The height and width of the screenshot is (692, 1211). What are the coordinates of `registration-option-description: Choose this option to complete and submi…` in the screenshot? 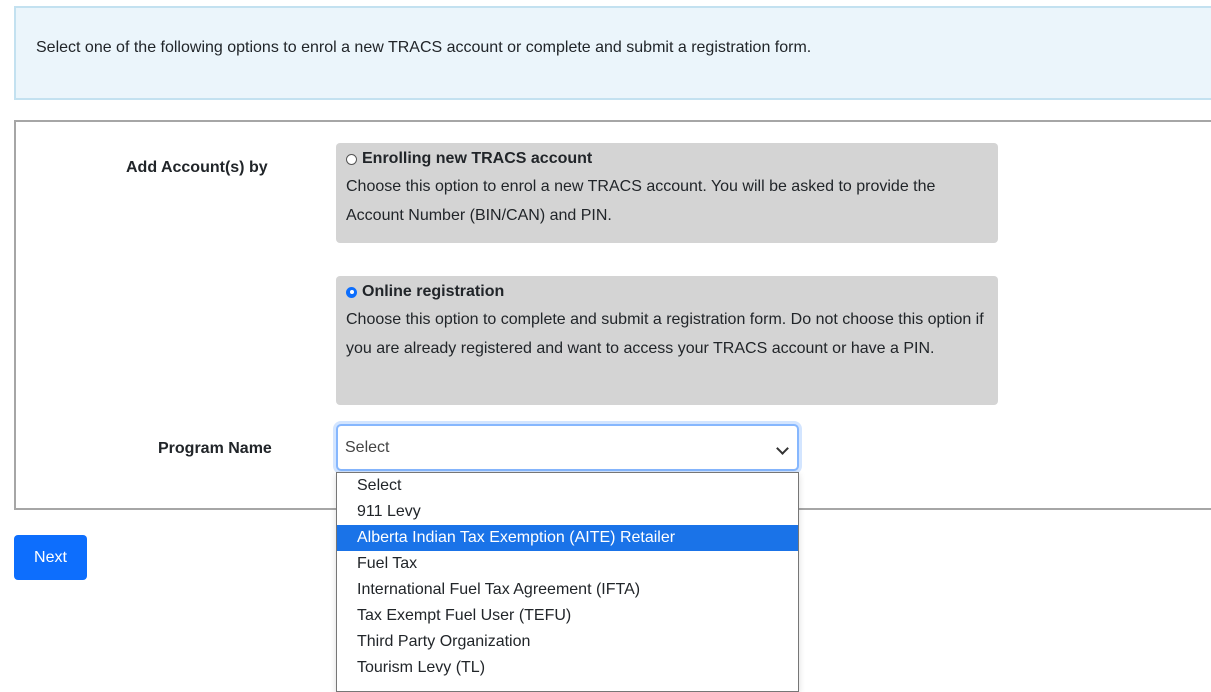 It's located at (665, 334).